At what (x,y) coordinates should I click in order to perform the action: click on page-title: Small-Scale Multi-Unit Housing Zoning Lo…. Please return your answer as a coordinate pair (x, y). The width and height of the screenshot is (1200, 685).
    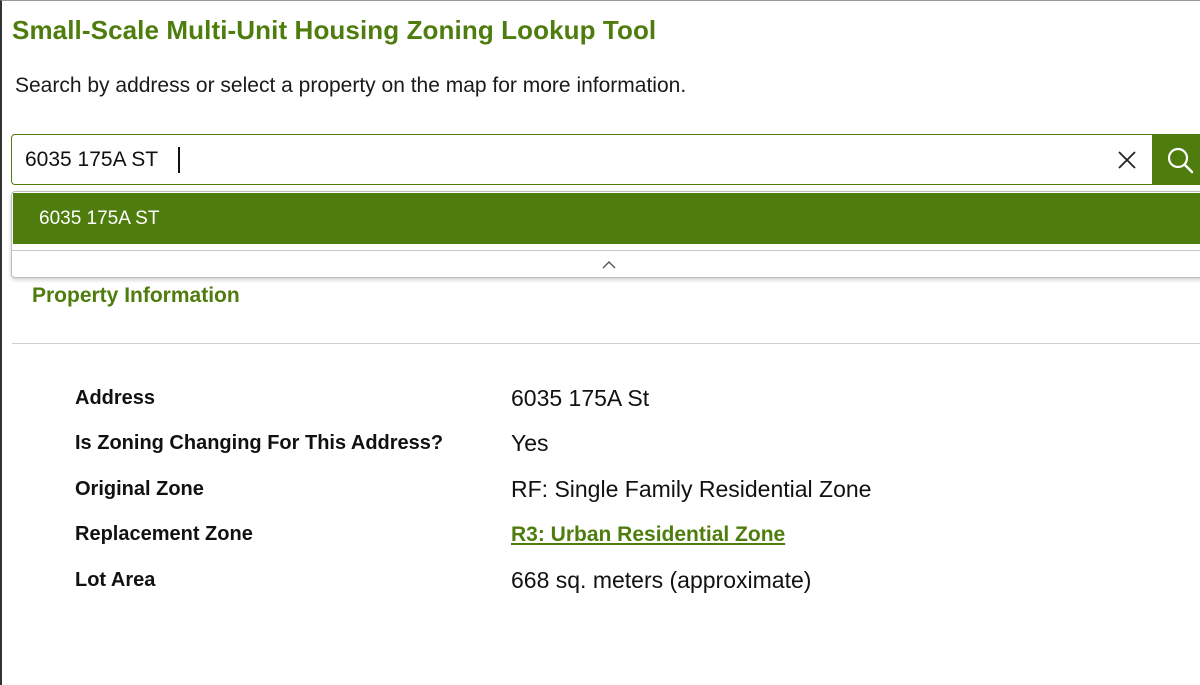
    Looking at the image, I should click on (334, 30).